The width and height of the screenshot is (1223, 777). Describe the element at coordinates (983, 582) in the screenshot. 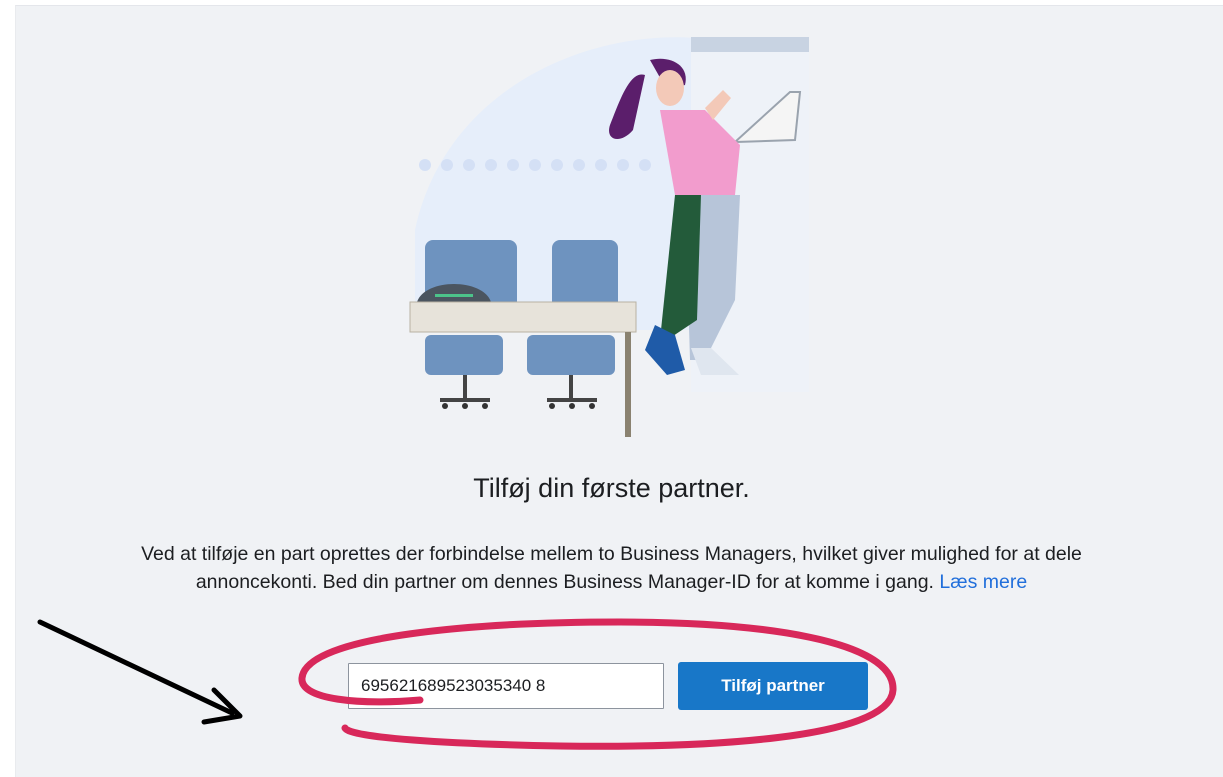

I see `learn-more-link: Læs mere` at that location.